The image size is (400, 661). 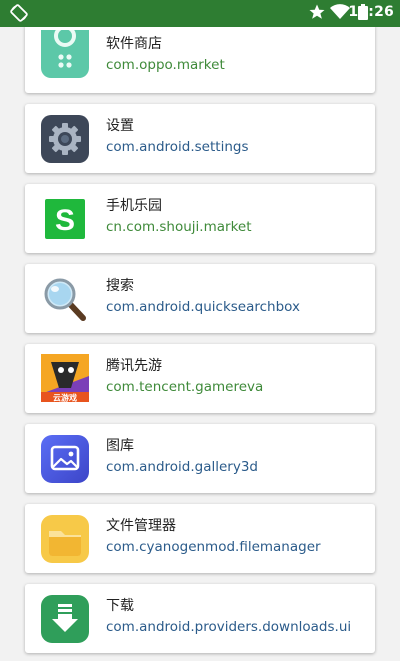 What do you see at coordinates (19, 15) in the screenshot?
I see `screen-rotate-icon` at bounding box center [19, 15].